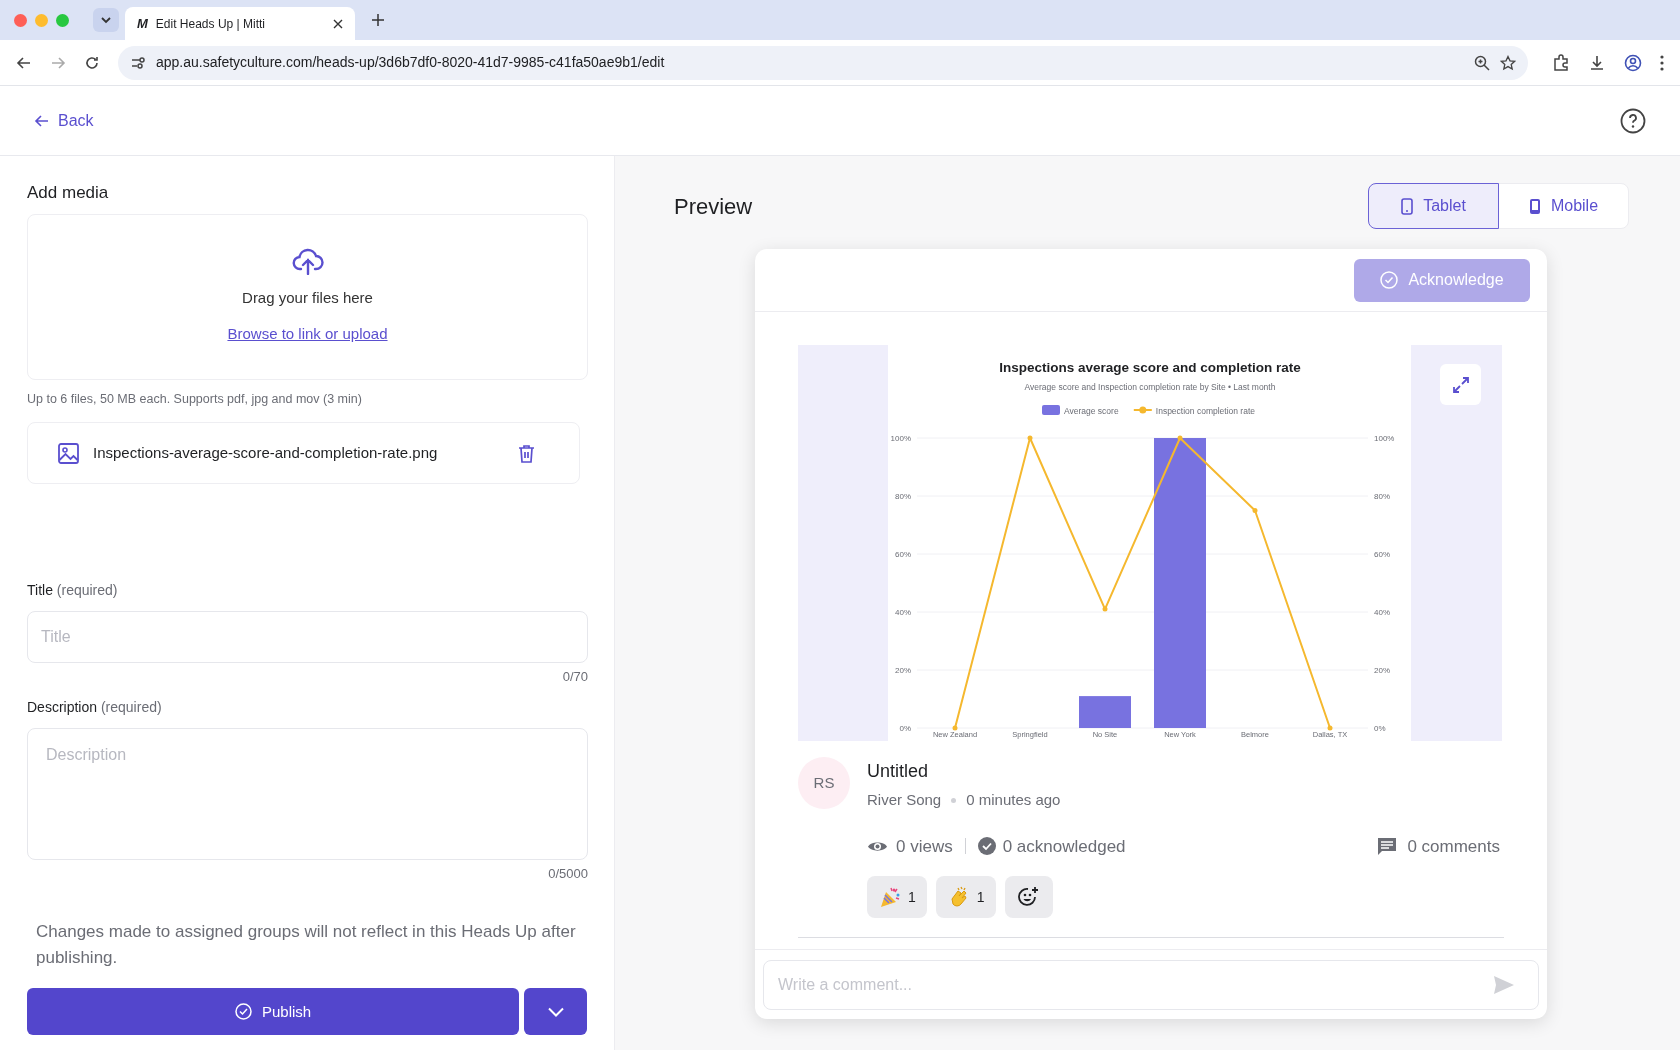 The height and width of the screenshot is (1050, 1680). Describe the element at coordinates (1563, 206) in the screenshot. I see `device-tab: Mobile` at that location.